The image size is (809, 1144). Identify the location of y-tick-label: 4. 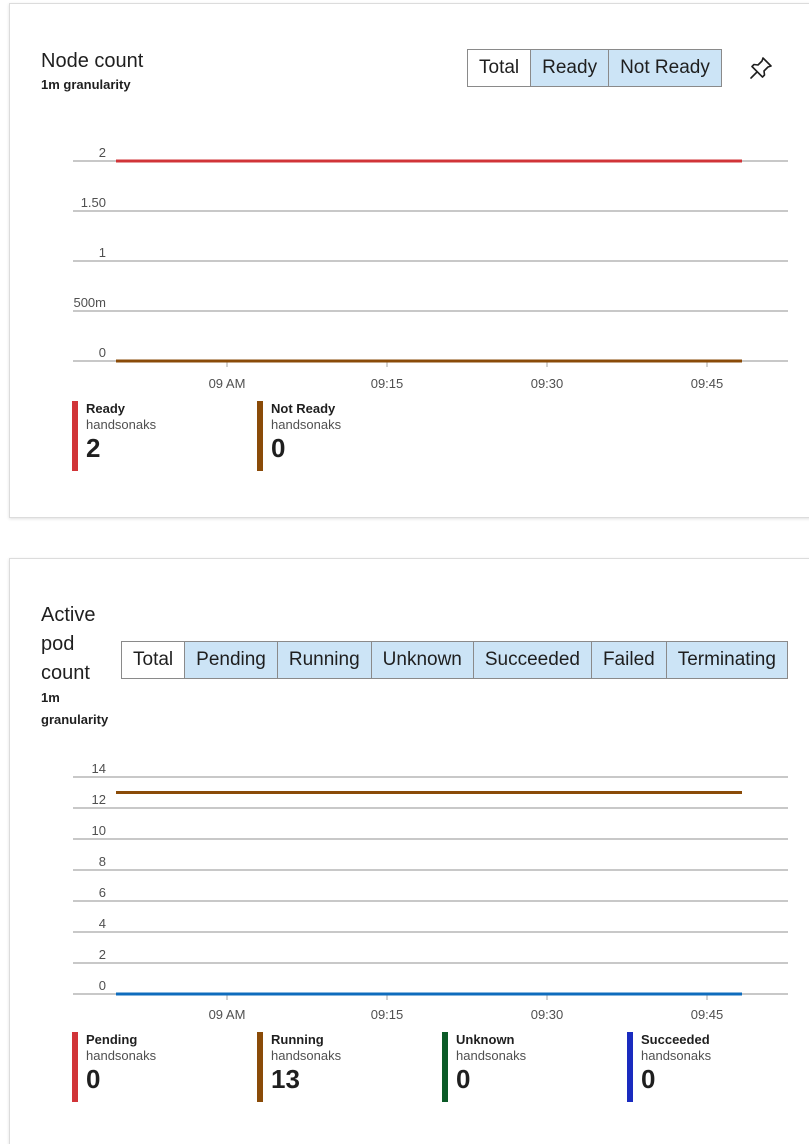
(102, 923).